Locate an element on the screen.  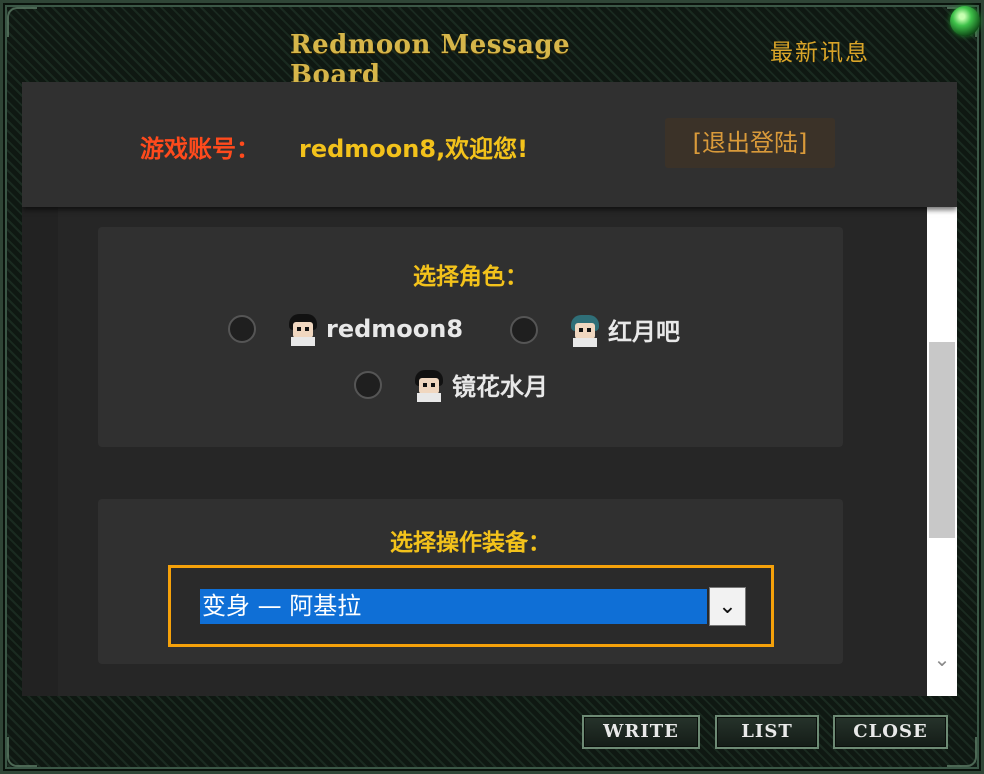
role-option: 镜花水月 is located at coordinates (451, 384).